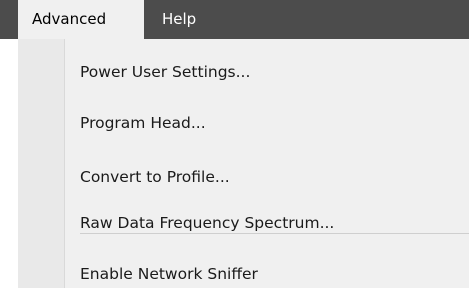 This screenshot has width=469, height=288. What do you see at coordinates (234, 19) in the screenshot?
I see `menu-bar: Advanced Help` at bounding box center [234, 19].